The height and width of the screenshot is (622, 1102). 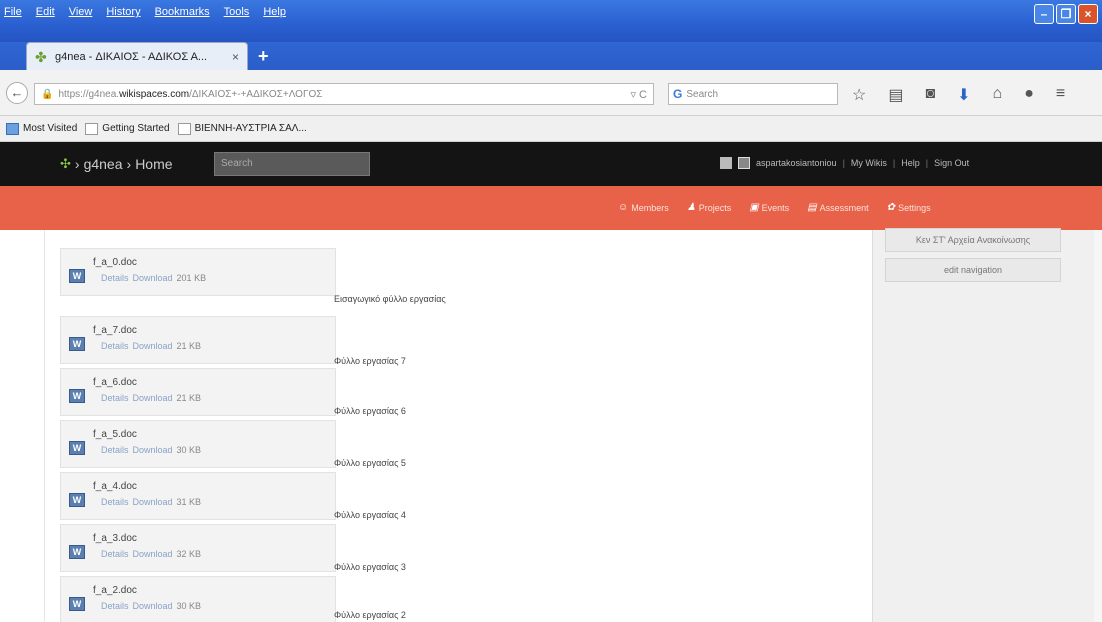 I want to click on bookmark-most-visited: Most Visited, so click(x=42, y=128).